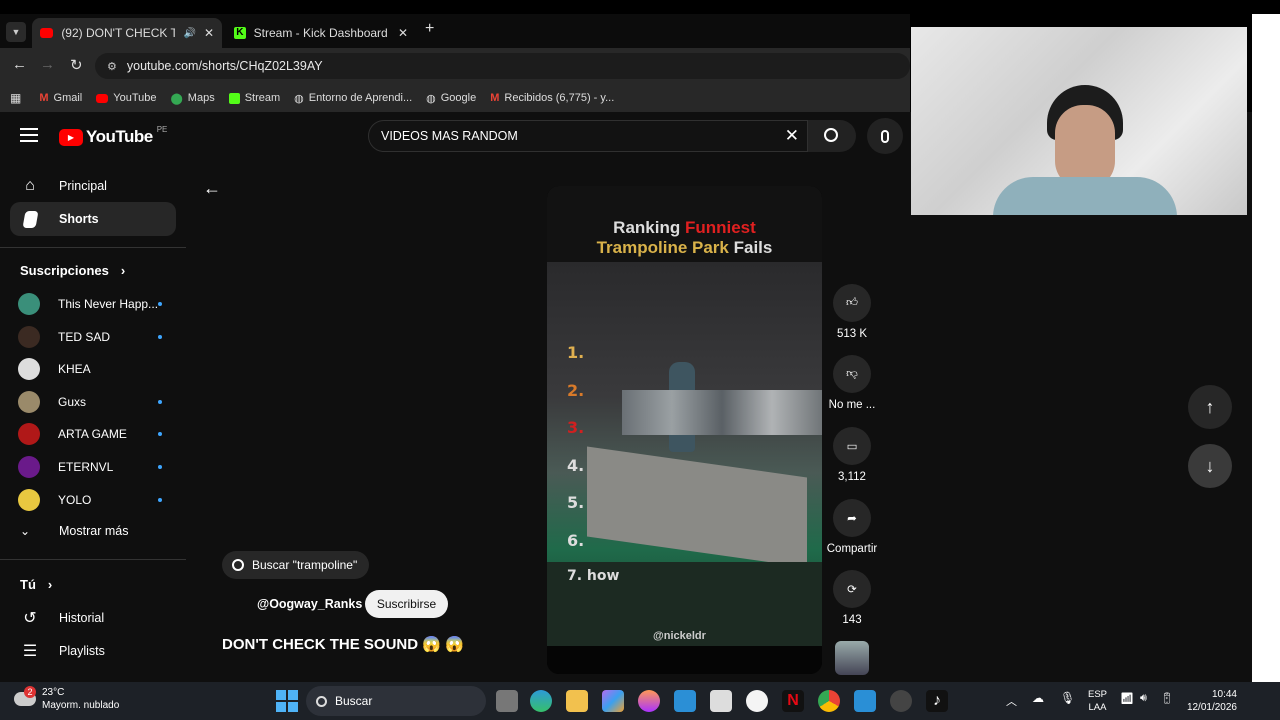 The height and width of the screenshot is (720, 1280). What do you see at coordinates (123, 270) in the screenshot?
I see `chevron-right-icon: ›` at bounding box center [123, 270].